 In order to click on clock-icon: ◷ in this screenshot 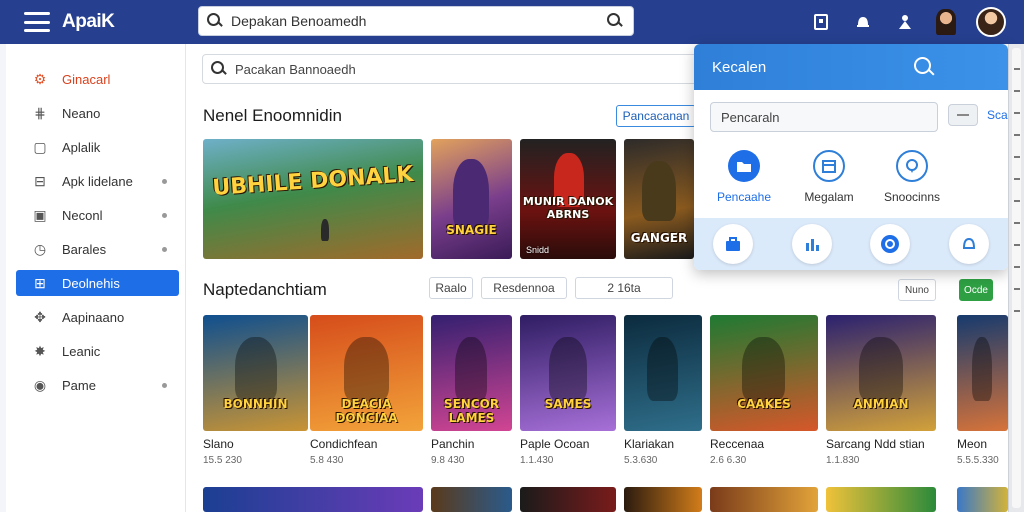, I will do `click(40, 248)`.